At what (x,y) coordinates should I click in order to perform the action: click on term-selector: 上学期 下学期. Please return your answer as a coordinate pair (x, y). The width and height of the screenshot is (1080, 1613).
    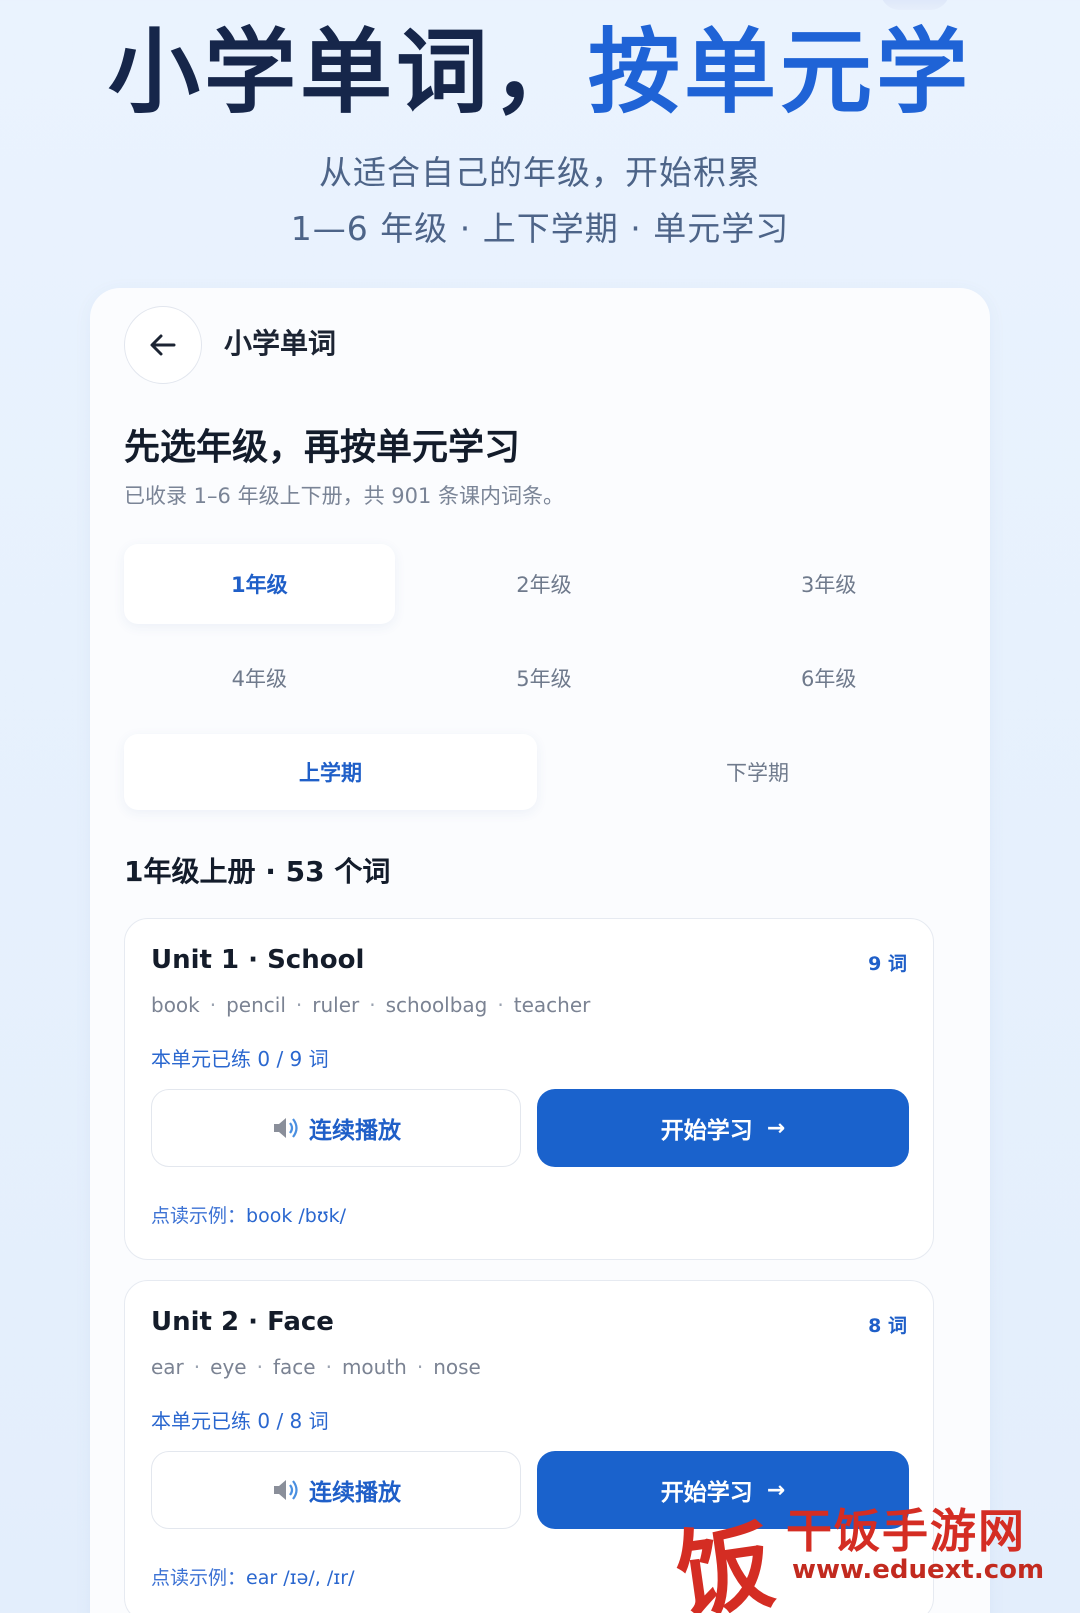
    Looking at the image, I should click on (544, 772).